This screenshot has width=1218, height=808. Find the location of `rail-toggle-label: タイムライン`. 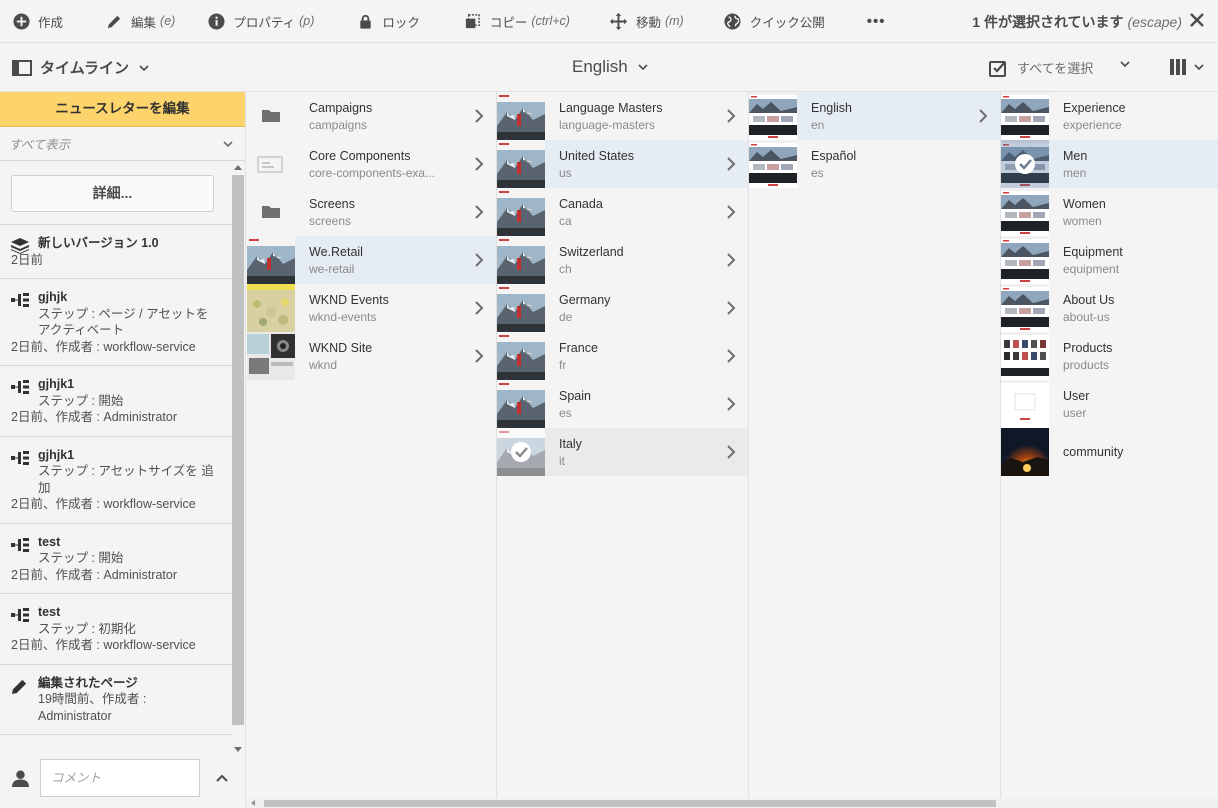

rail-toggle-label: タイムライン is located at coordinates (84, 68).